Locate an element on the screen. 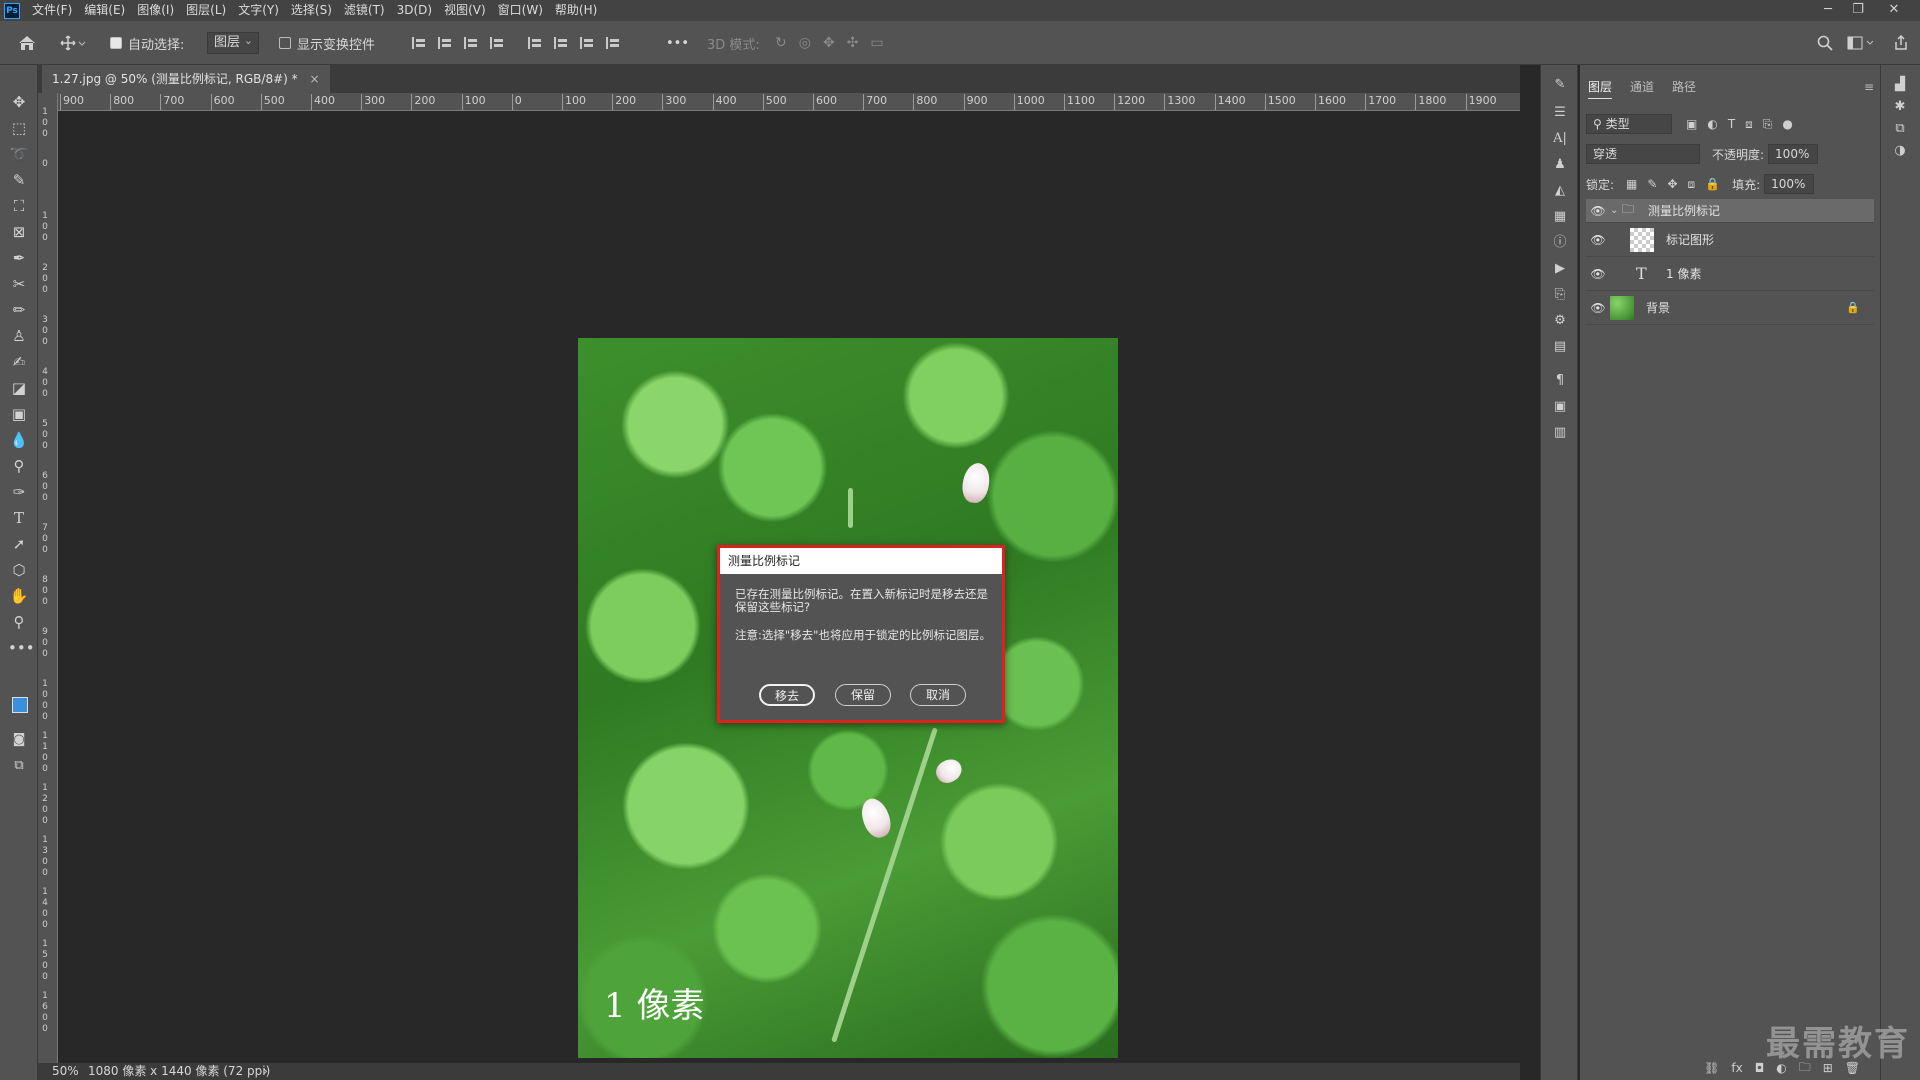 Image resolution: width=1920 pixels, height=1080 pixels. align-center-icon is located at coordinates (445, 43).